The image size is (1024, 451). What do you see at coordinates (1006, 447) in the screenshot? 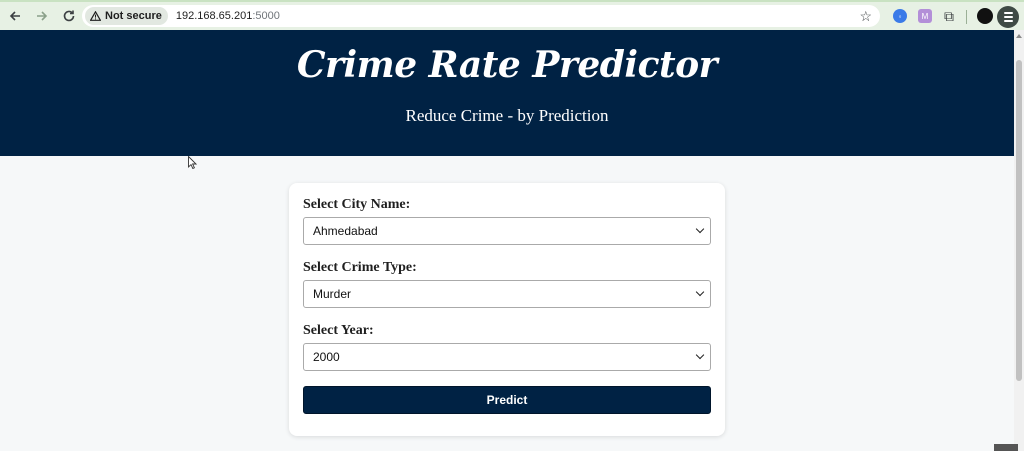
I see `corner-widget` at bounding box center [1006, 447].